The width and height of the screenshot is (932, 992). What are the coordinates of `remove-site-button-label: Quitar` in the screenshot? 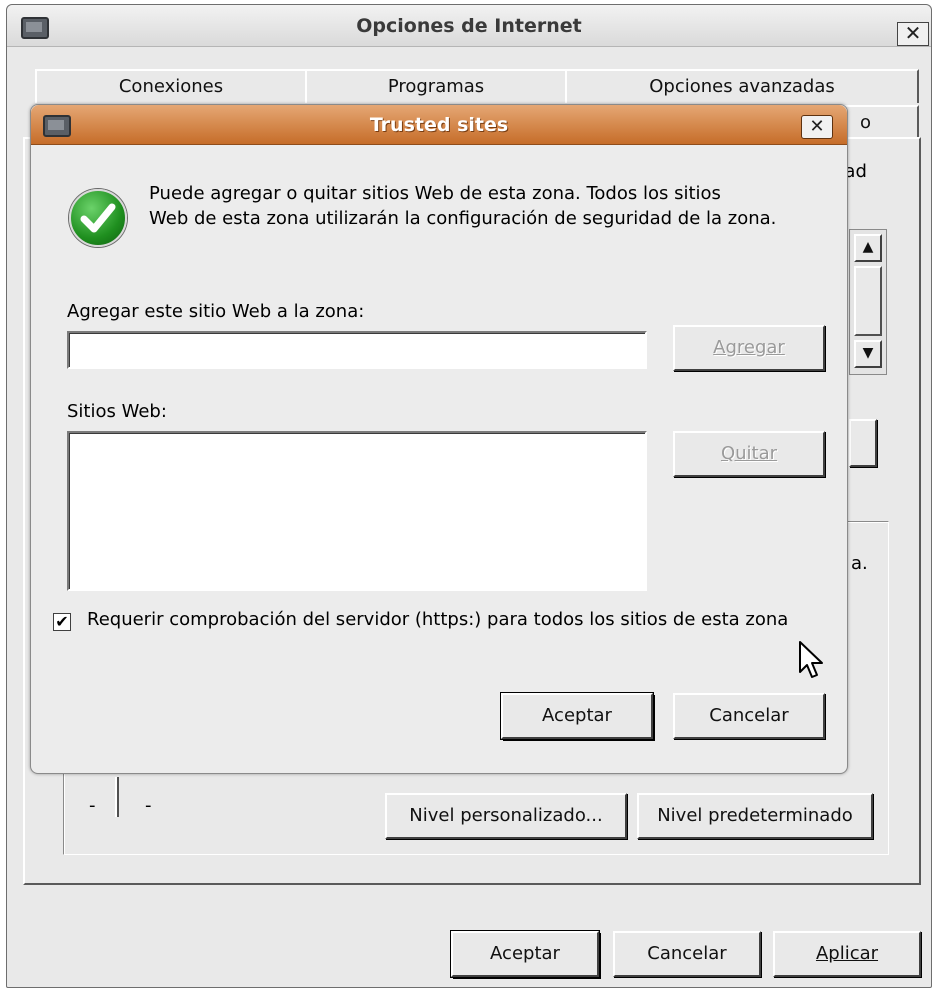 It's located at (749, 453).